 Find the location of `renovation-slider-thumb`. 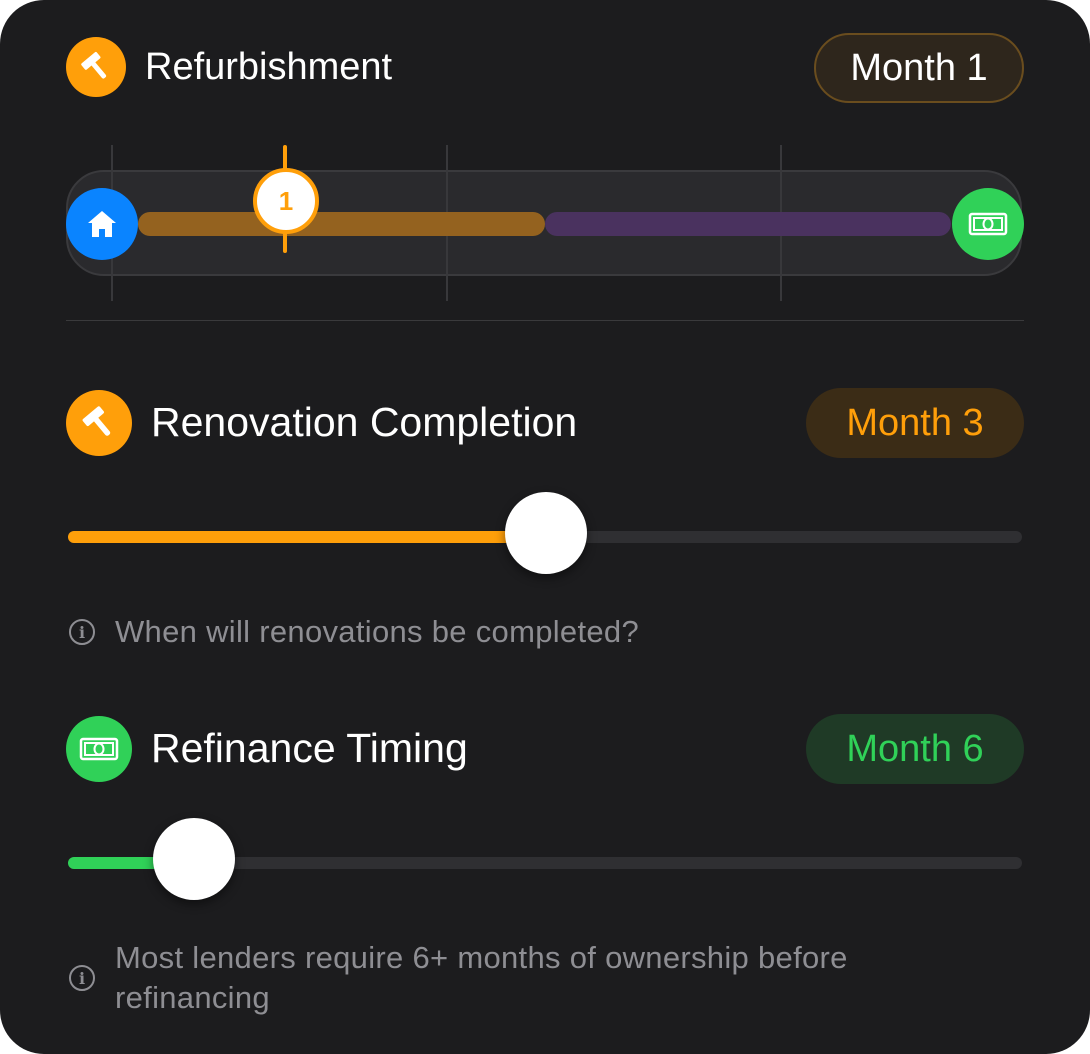

renovation-slider-thumb is located at coordinates (546, 533).